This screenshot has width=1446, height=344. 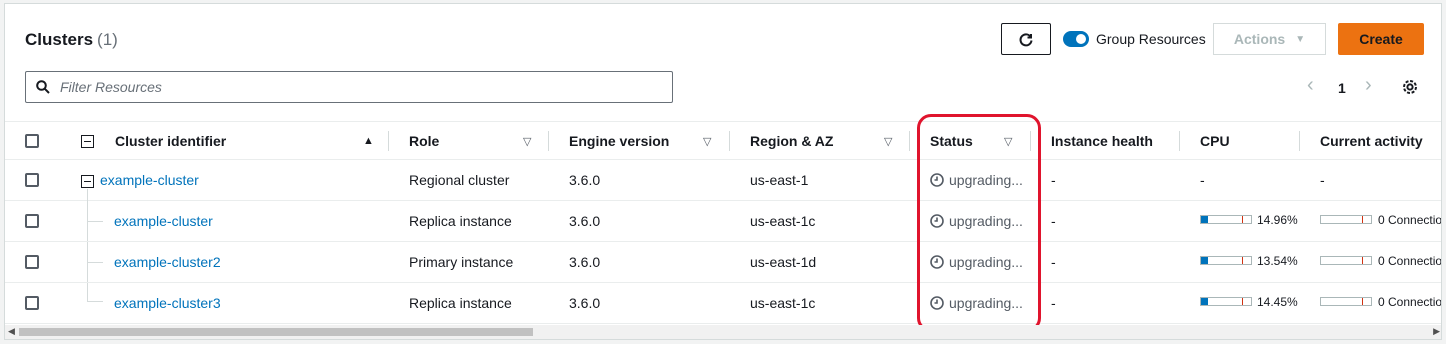 What do you see at coordinates (459, 180) in the screenshot?
I see `role-cell: Regional cluster` at bounding box center [459, 180].